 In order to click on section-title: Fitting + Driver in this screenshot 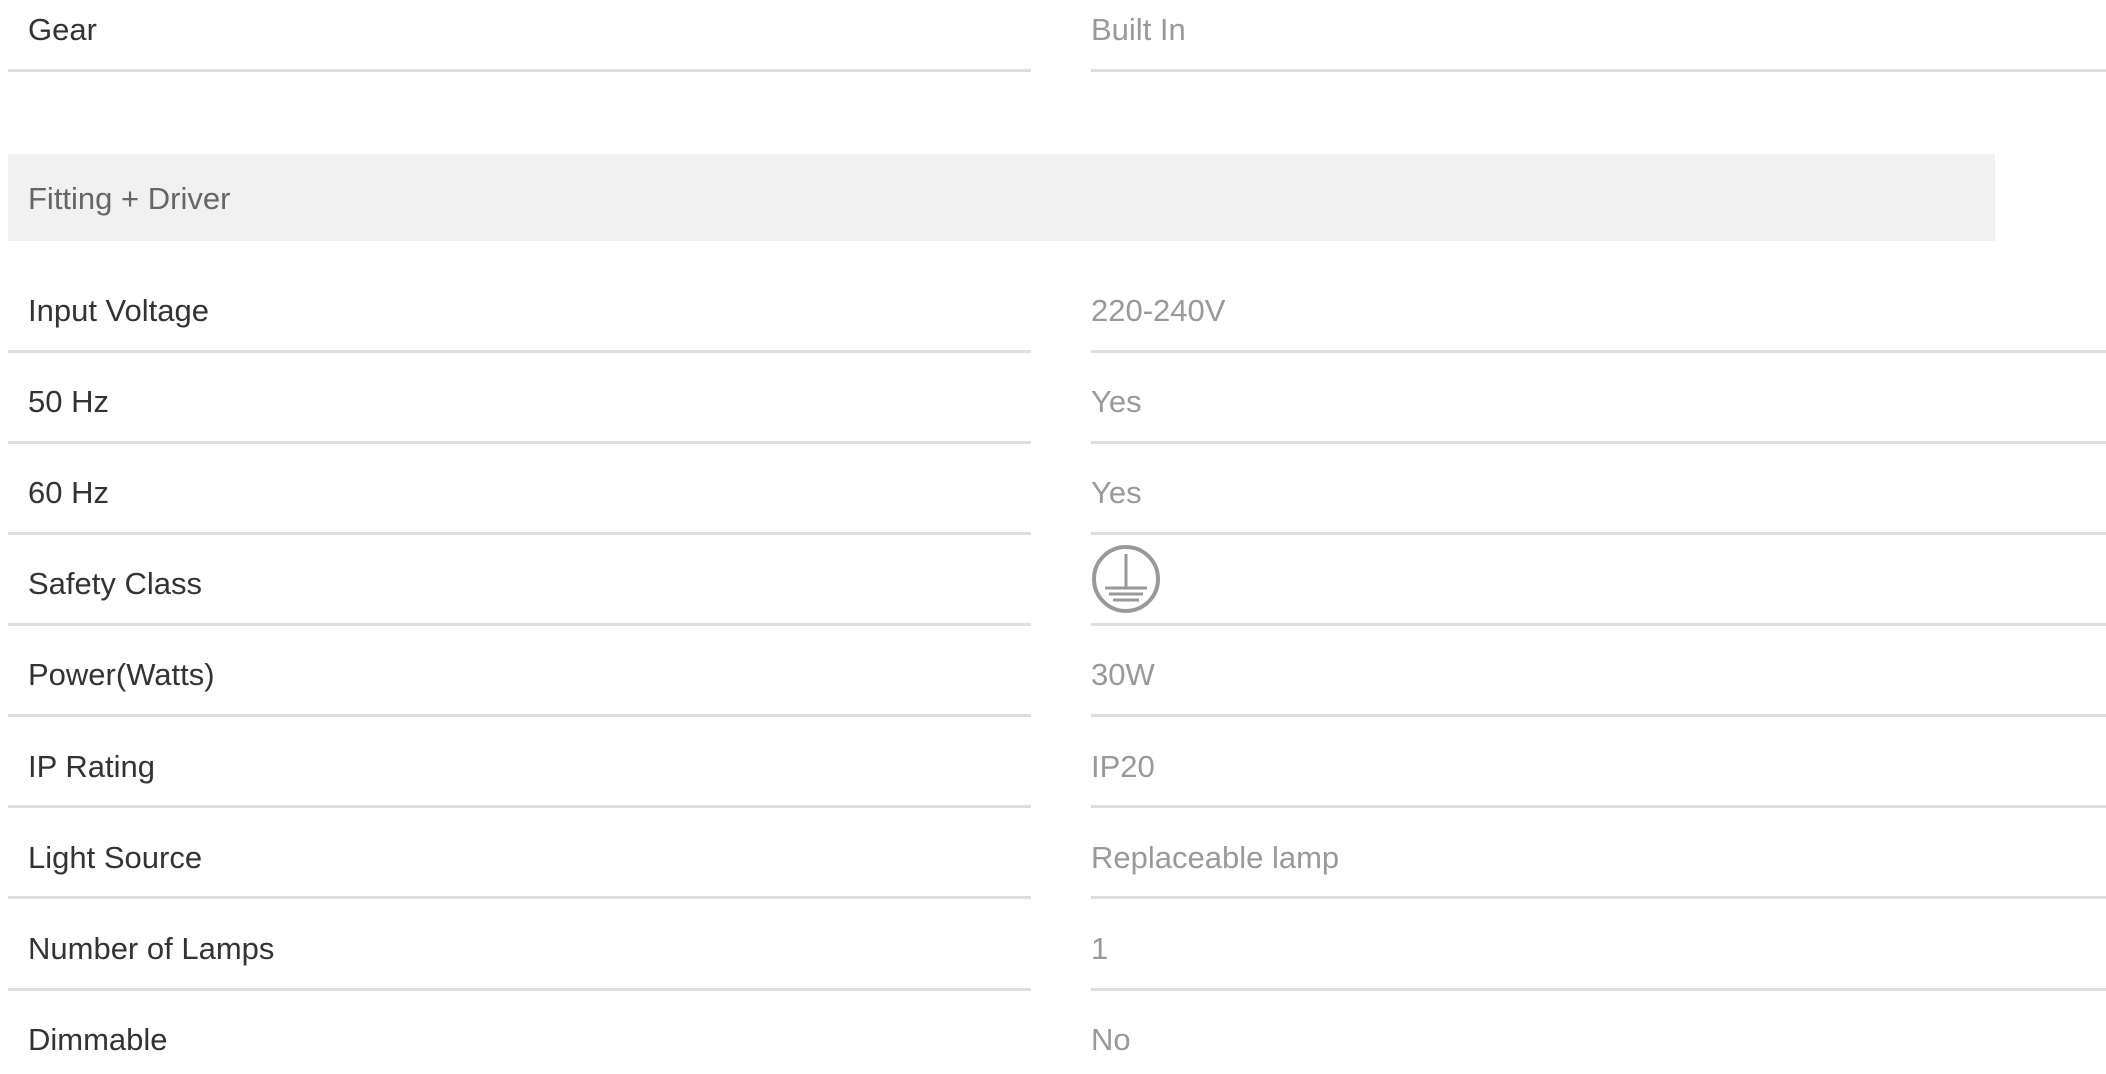, I will do `click(129, 198)`.